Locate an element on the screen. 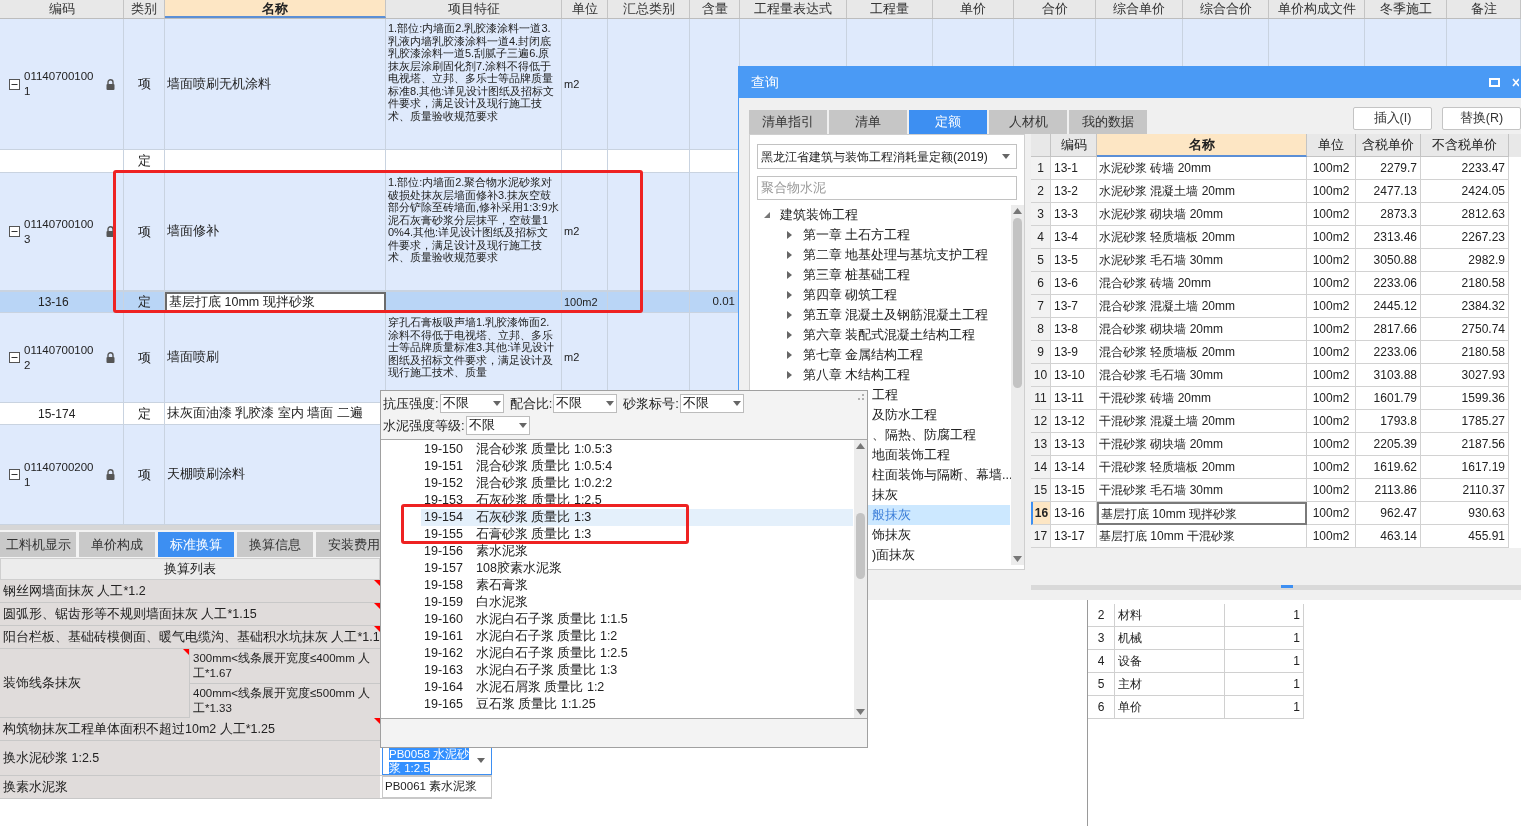 The height and width of the screenshot is (826, 1521). quota-code: 15-174 is located at coordinates (57, 414).